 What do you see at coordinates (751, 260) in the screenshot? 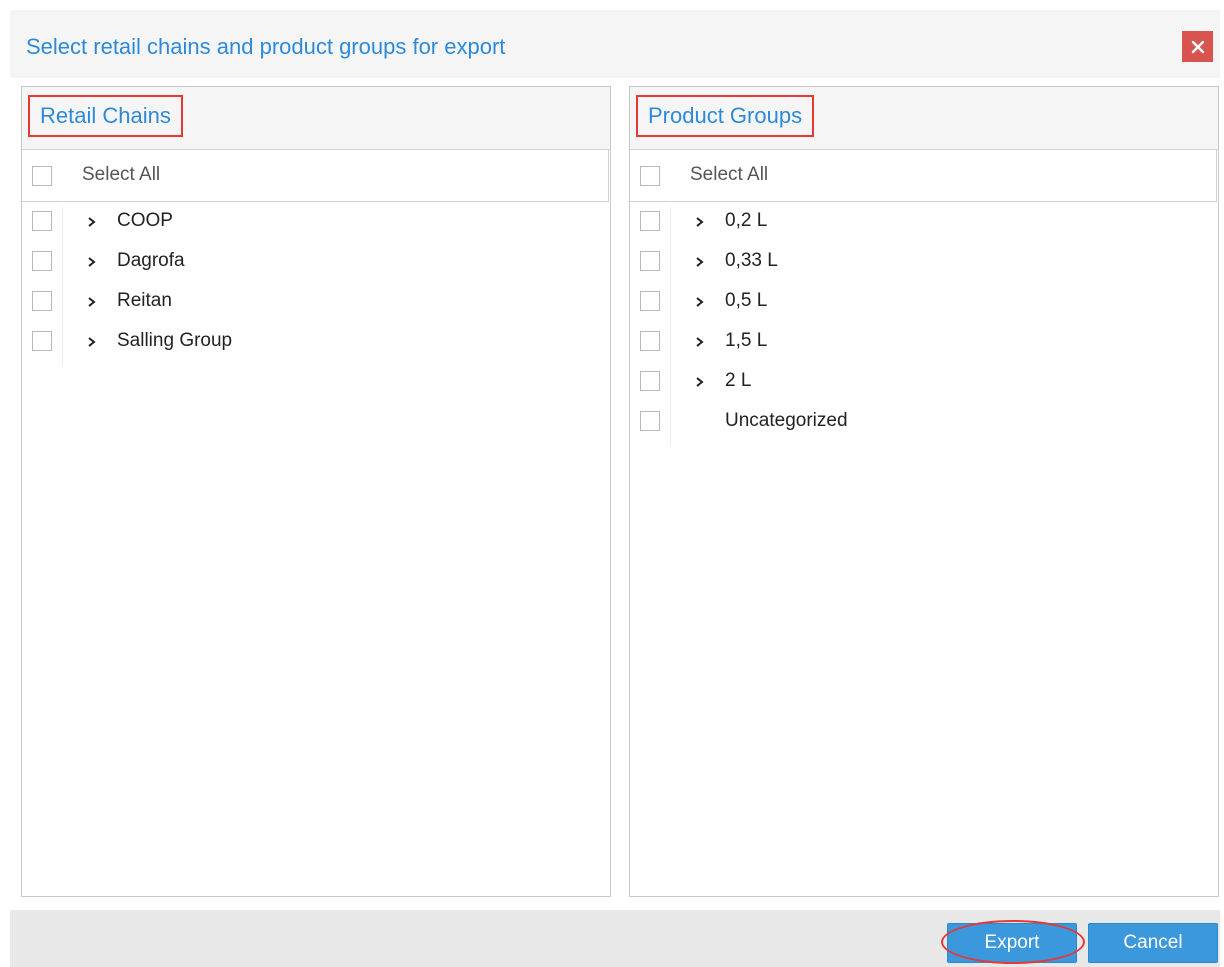
I see `tree-item-label: 0,33 L` at bounding box center [751, 260].